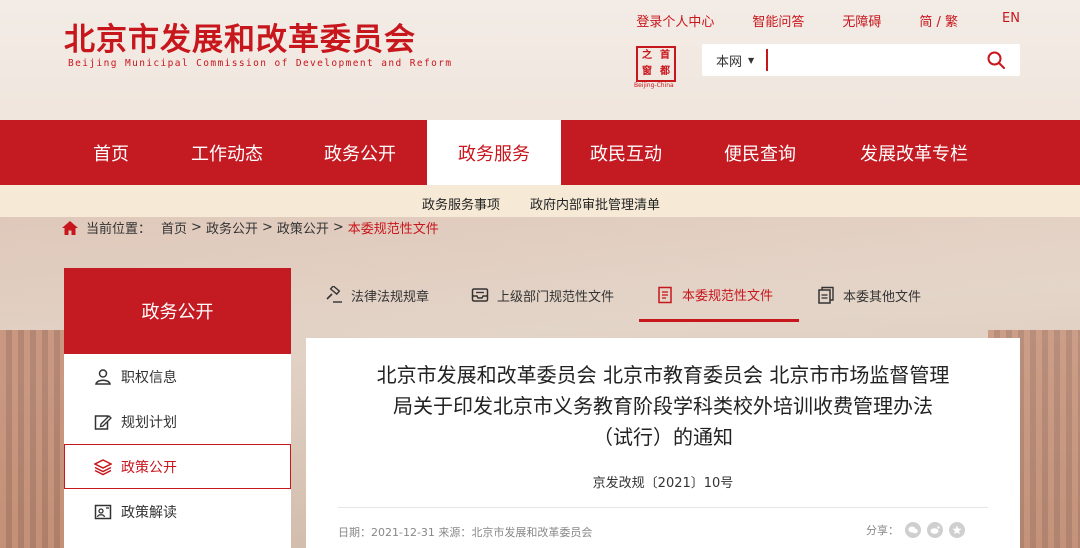  I want to click on sub-nav-service-items: 政务服务事项, so click(461, 203).